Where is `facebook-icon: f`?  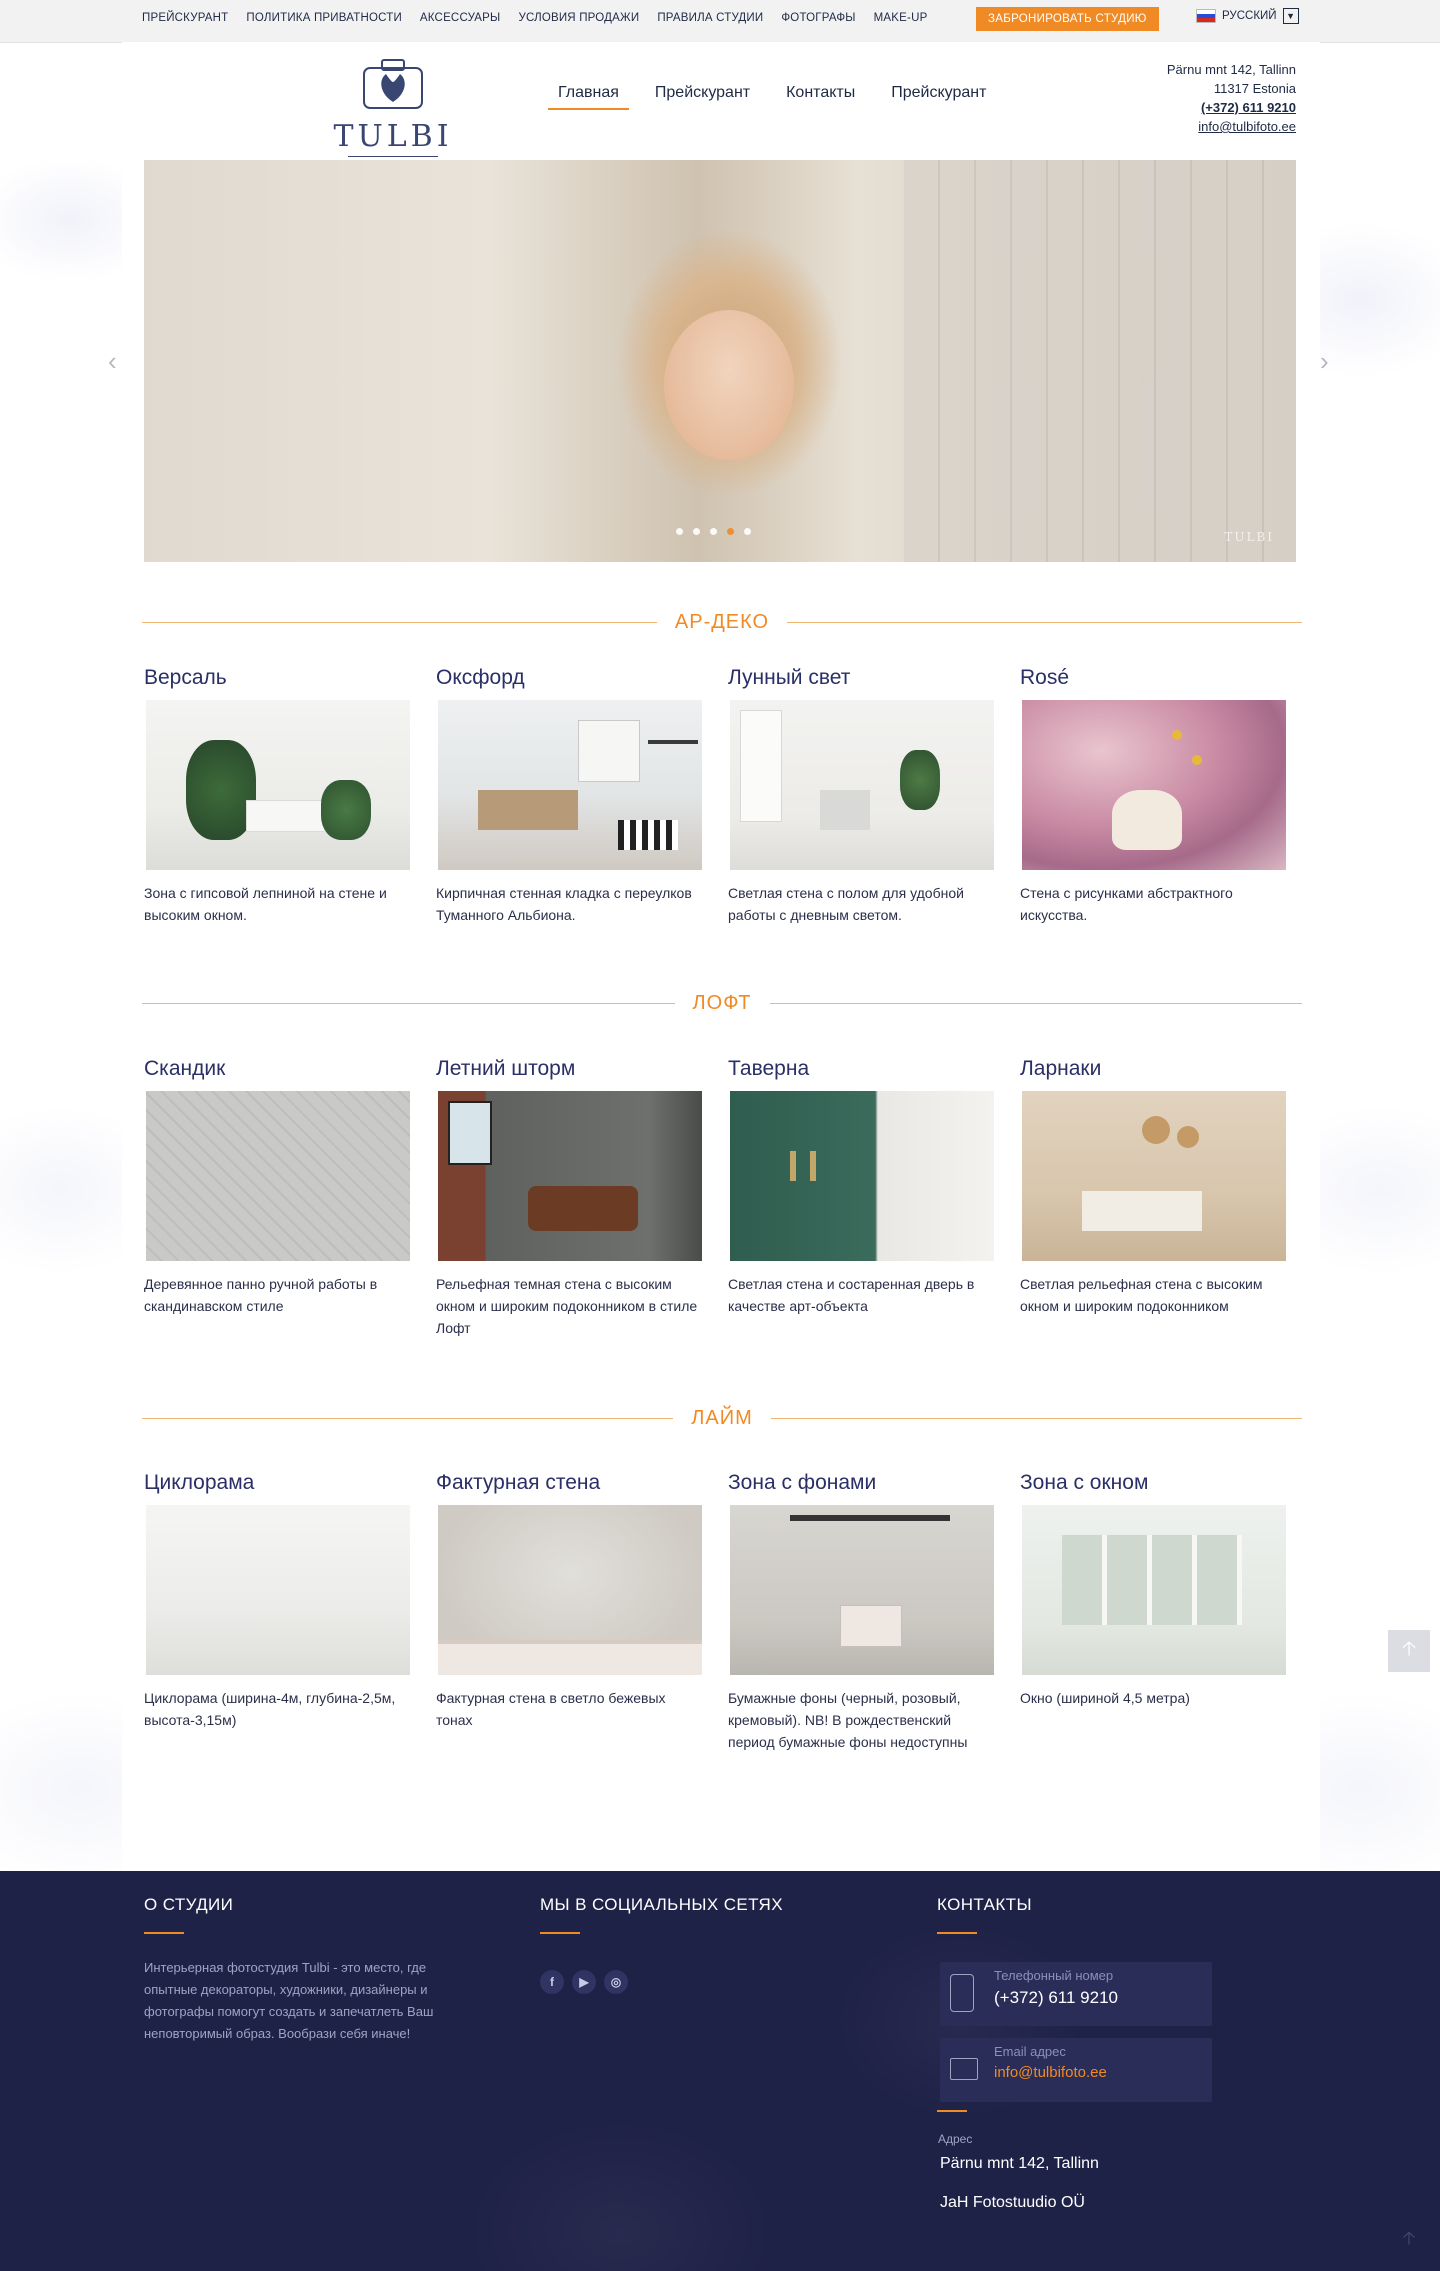
facebook-icon: f is located at coordinates (552, 1982).